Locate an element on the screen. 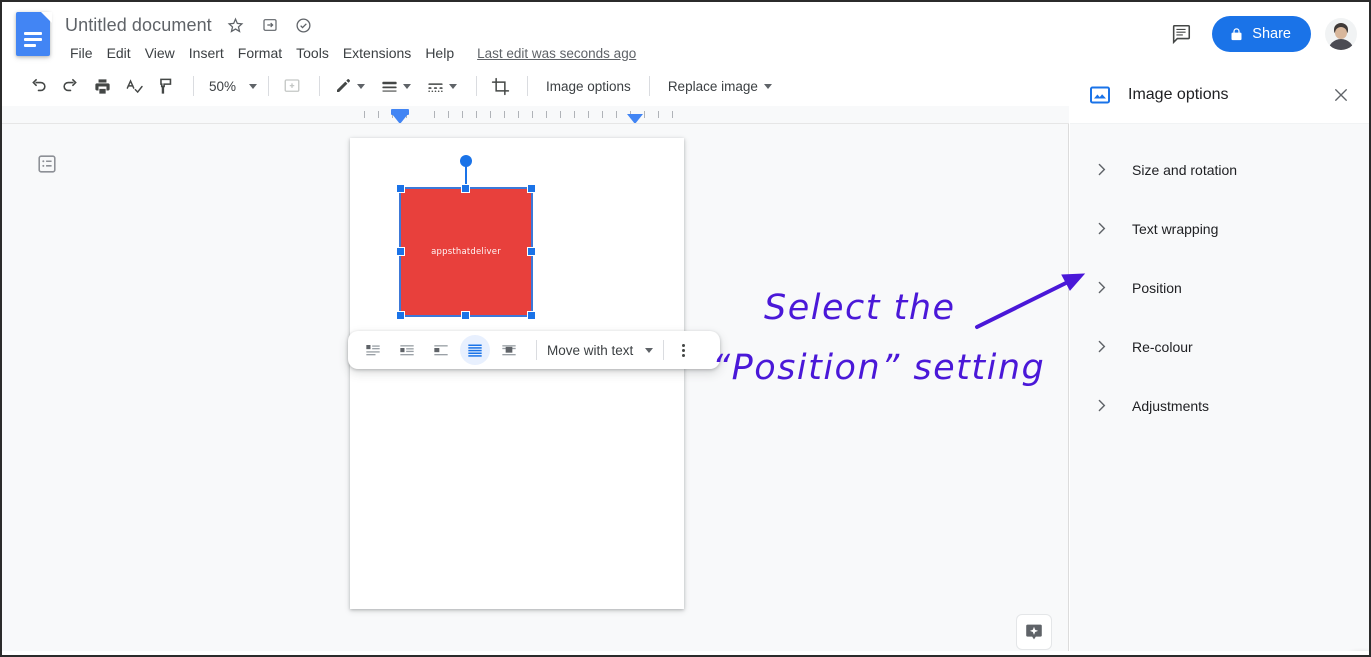 Image resolution: width=1371 pixels, height=657 pixels. border-color-button is located at coordinates (351, 86).